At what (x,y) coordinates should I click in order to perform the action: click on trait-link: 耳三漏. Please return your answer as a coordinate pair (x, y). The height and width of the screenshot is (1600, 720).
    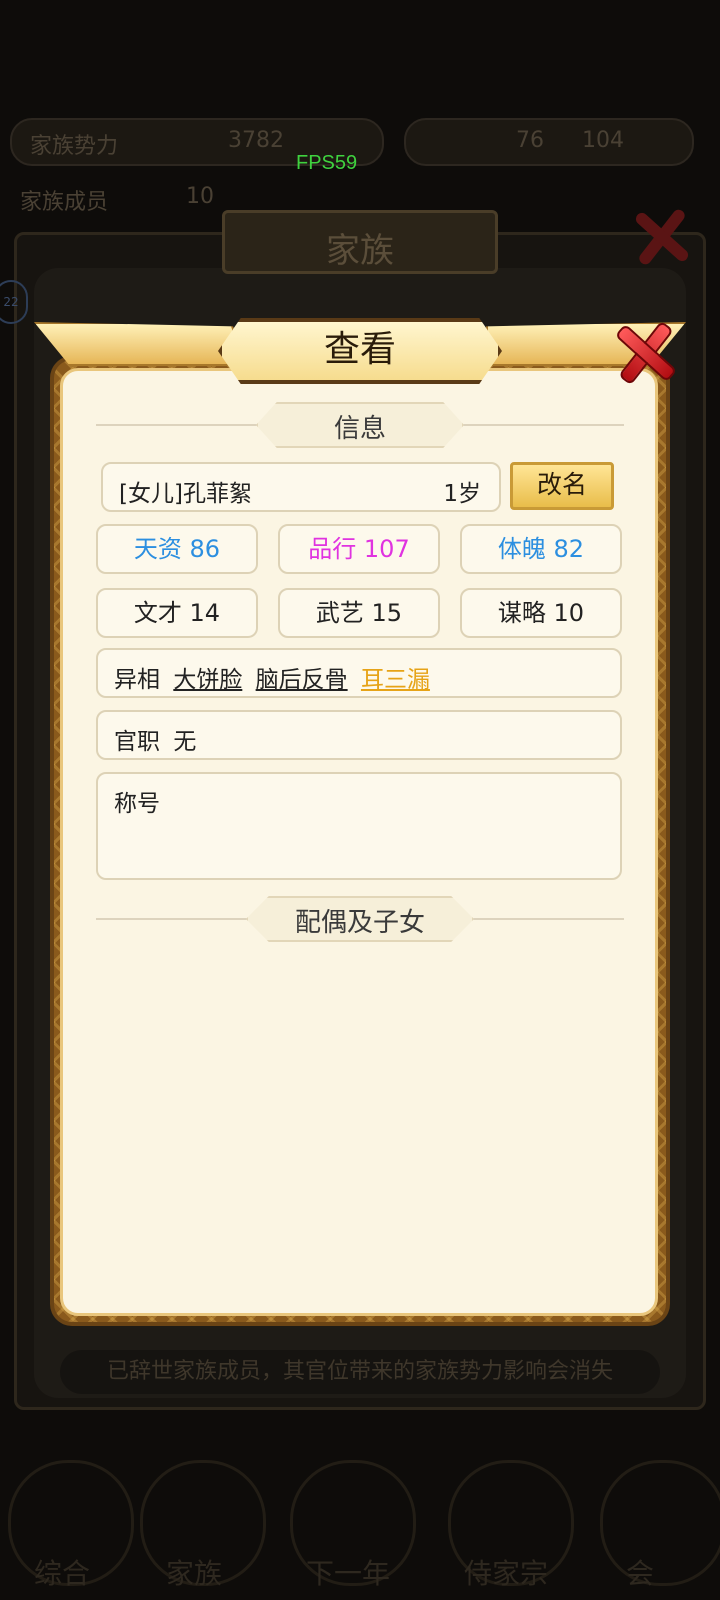
    Looking at the image, I should click on (395, 680).